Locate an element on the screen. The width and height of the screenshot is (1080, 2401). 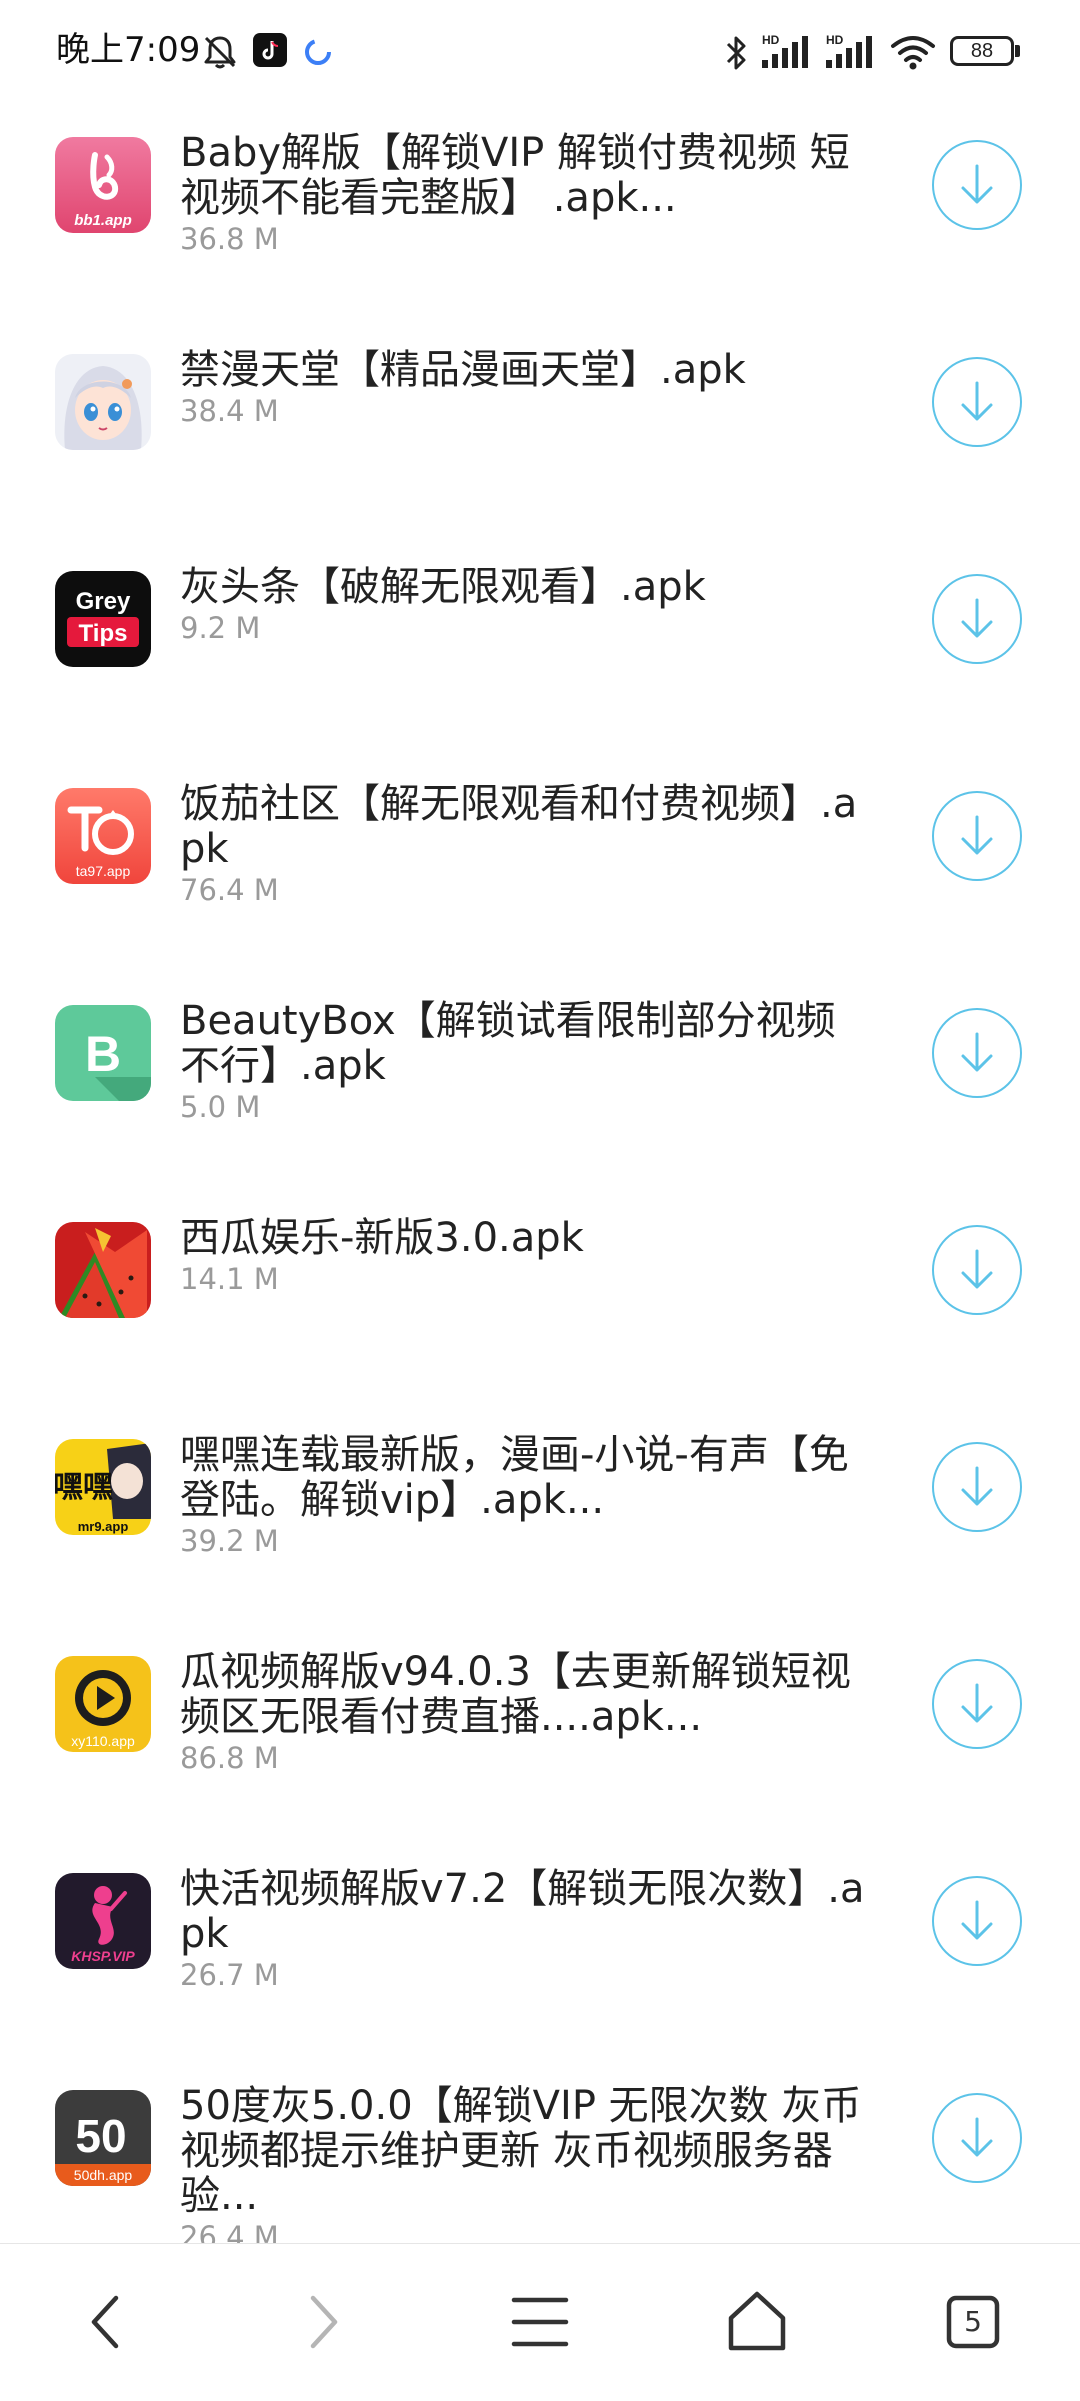
fifty-app-icon: 50 50dh.app is located at coordinates (103, 2138).